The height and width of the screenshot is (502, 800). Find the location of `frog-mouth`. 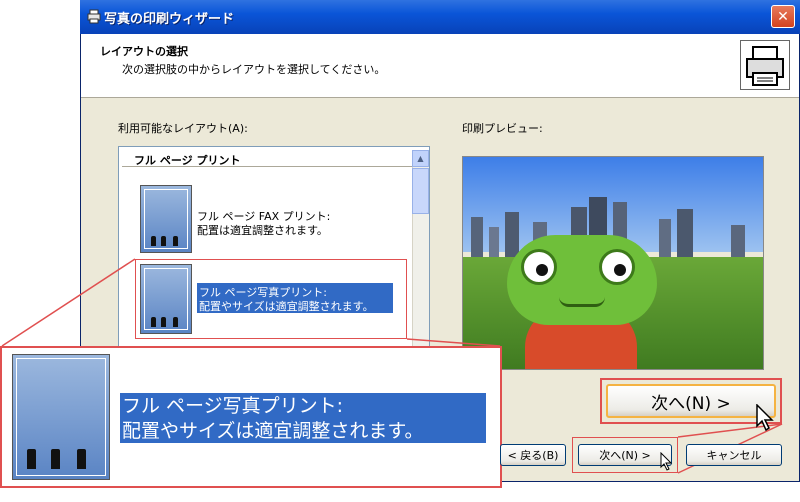

frog-mouth is located at coordinates (582, 302).